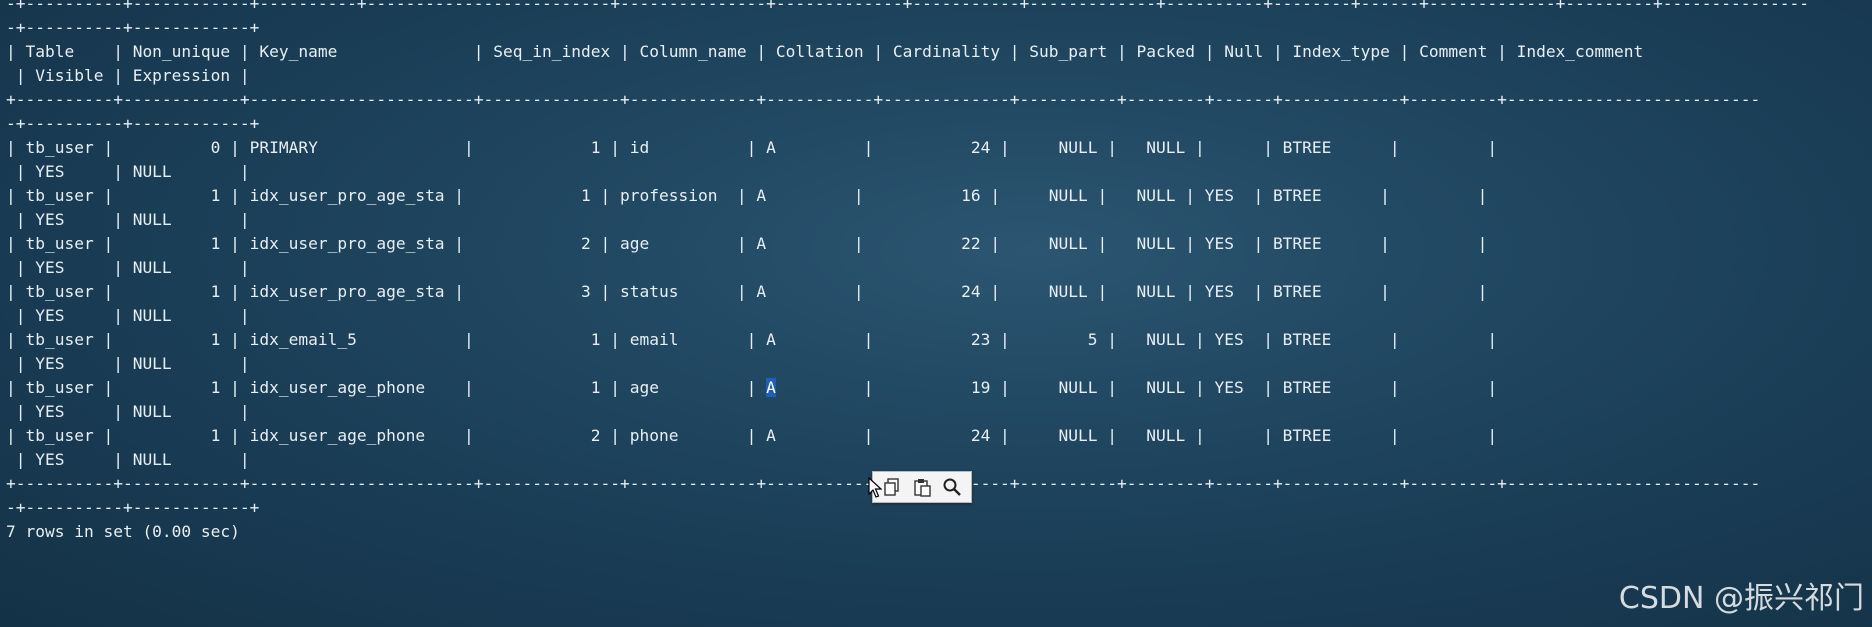 The height and width of the screenshot is (627, 1872). I want to click on selection-popup-toolbar, so click(922, 487).